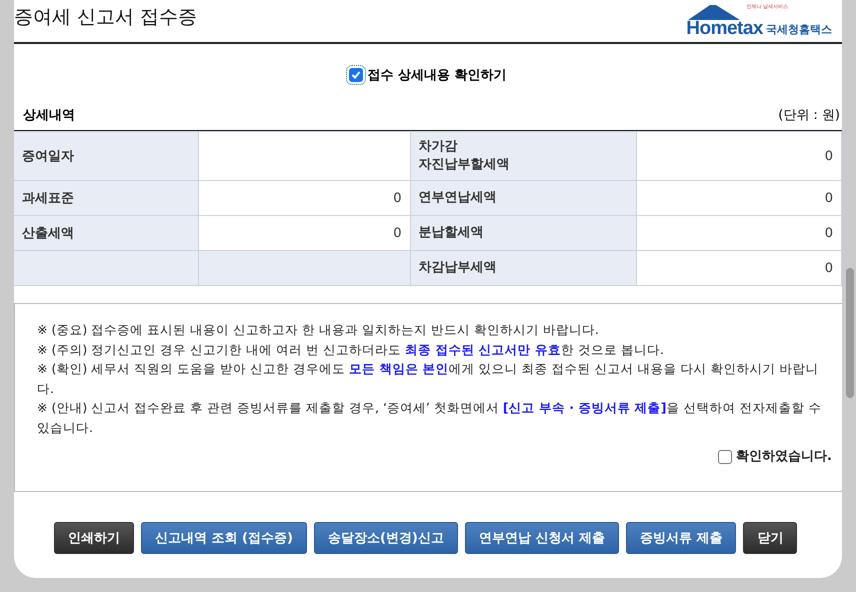  What do you see at coordinates (541, 538) in the screenshot?
I see `action-button: 연부연납 신청서 제출` at bounding box center [541, 538].